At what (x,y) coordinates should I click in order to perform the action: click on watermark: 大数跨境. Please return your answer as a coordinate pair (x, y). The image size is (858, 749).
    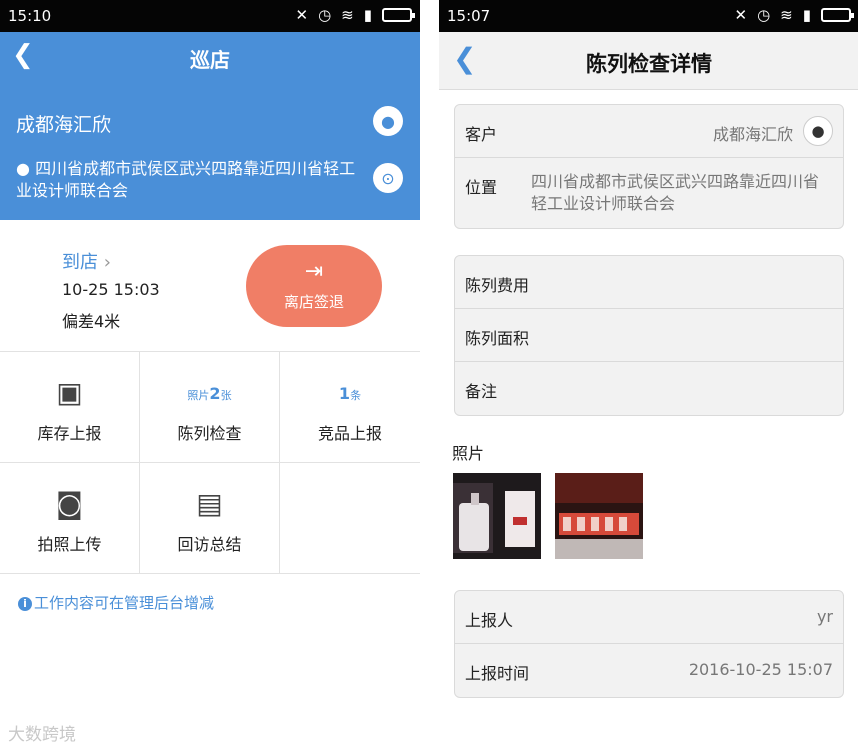
    Looking at the image, I should click on (42, 735).